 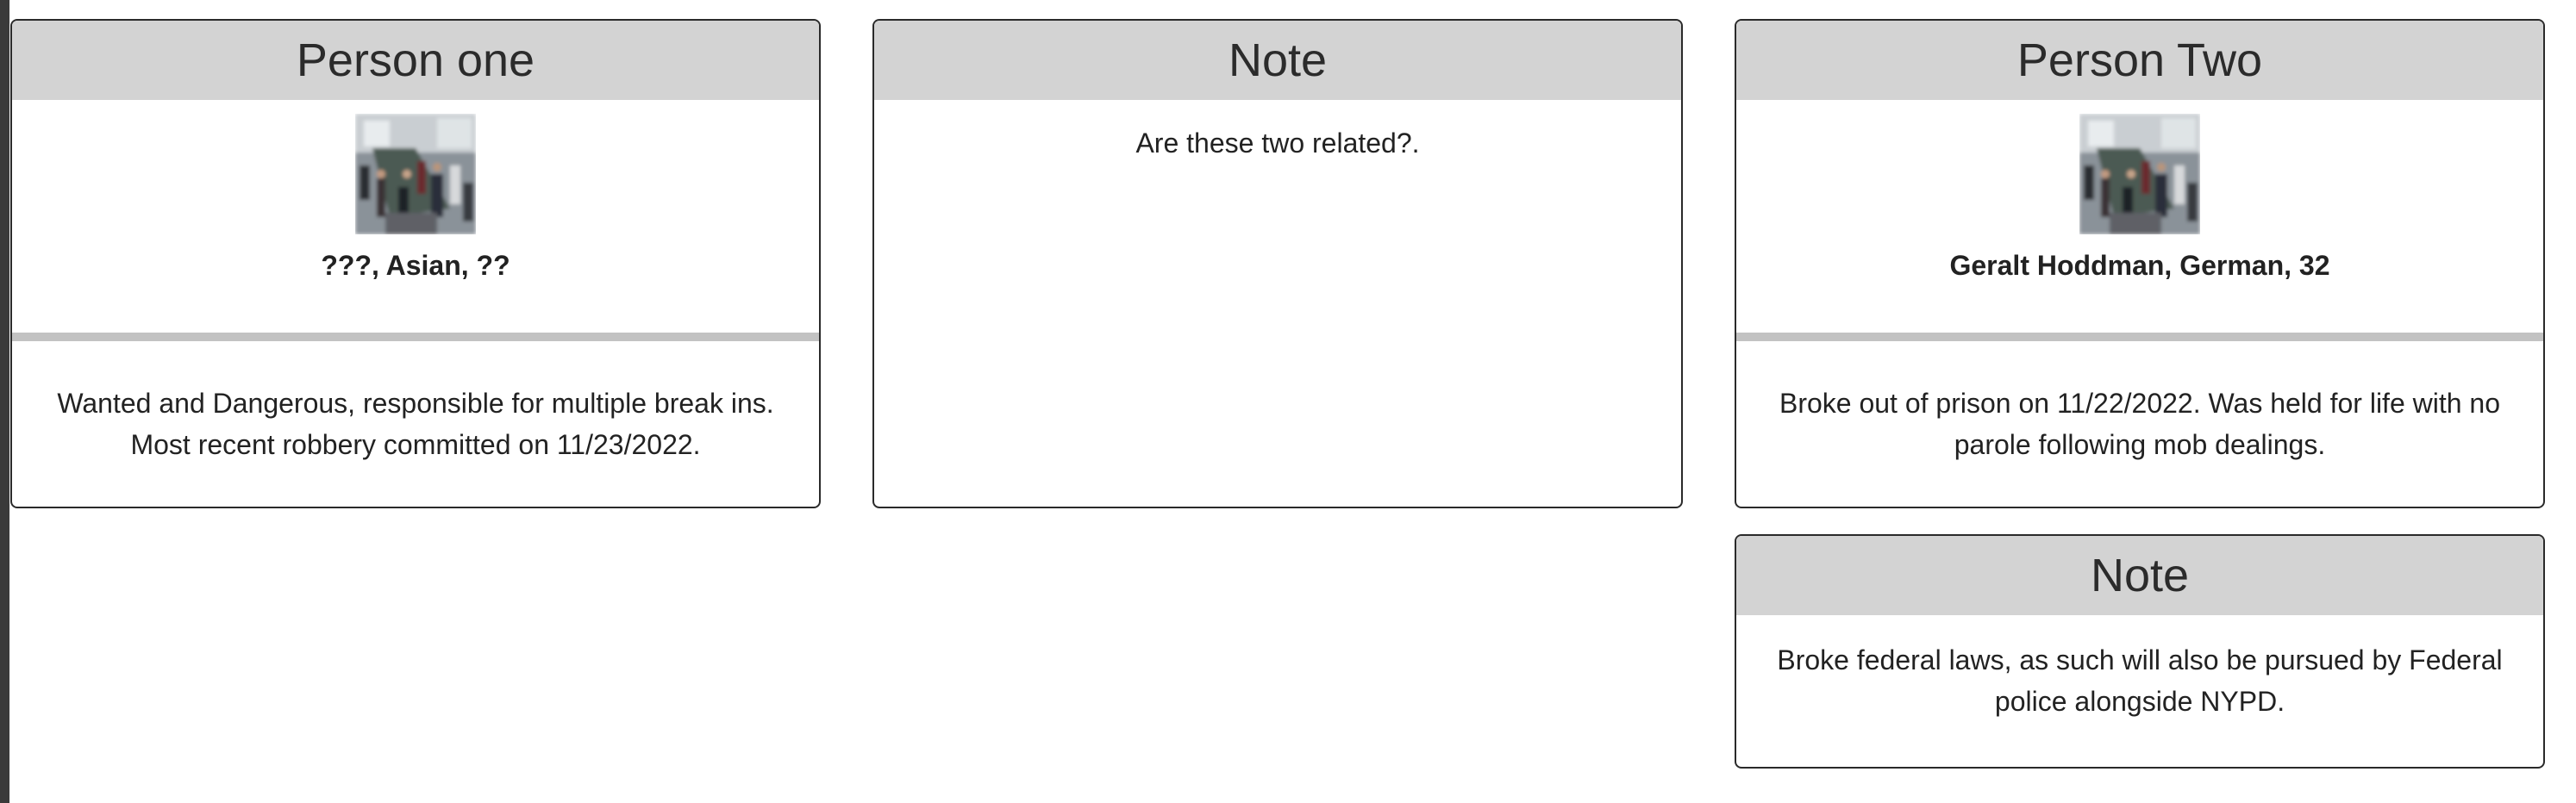 What do you see at coordinates (415, 60) in the screenshot?
I see `person-one-title: Person one` at bounding box center [415, 60].